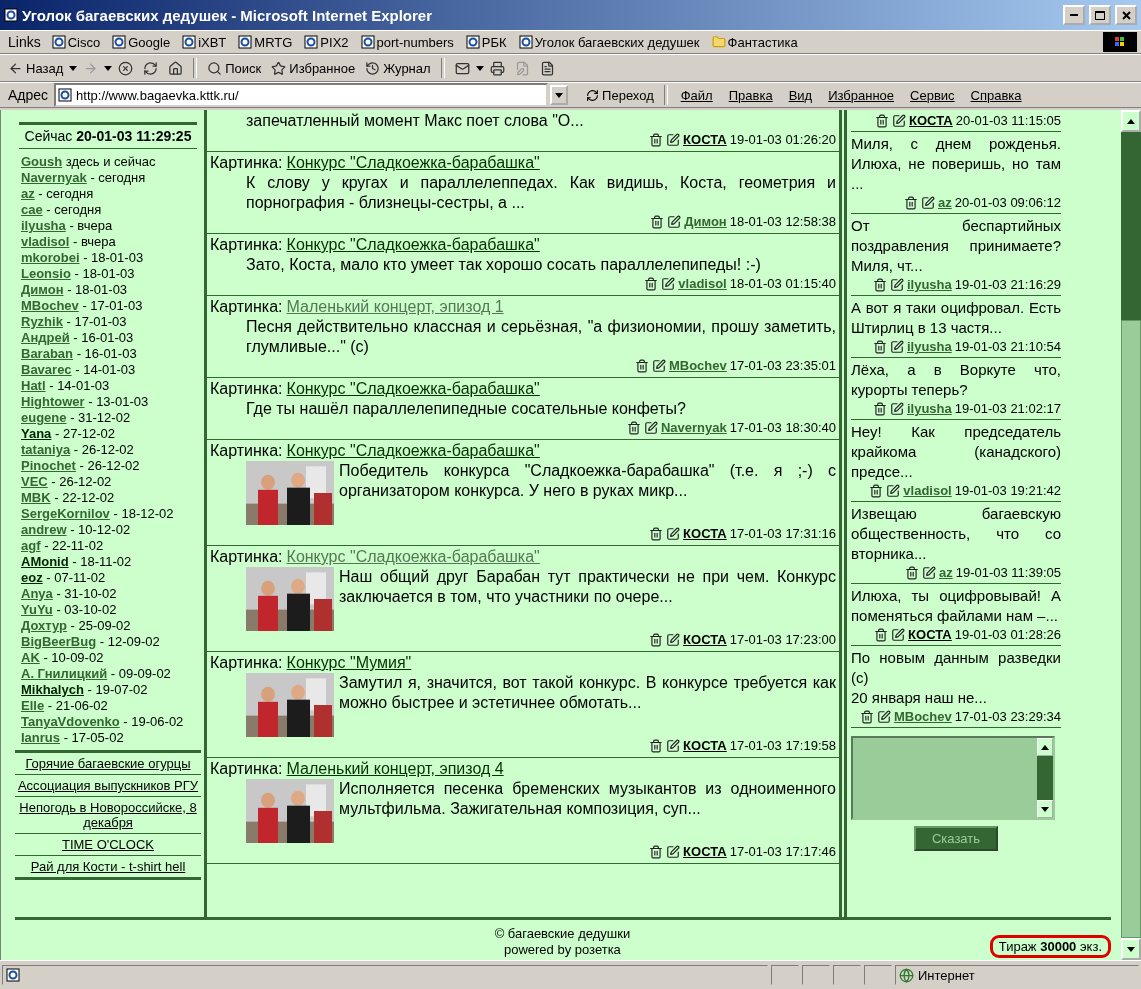 This screenshot has width=1141, height=989. Describe the element at coordinates (395, 768) in the screenshot. I see `post-title-link: Маленький концерт, эпизод 4` at that location.